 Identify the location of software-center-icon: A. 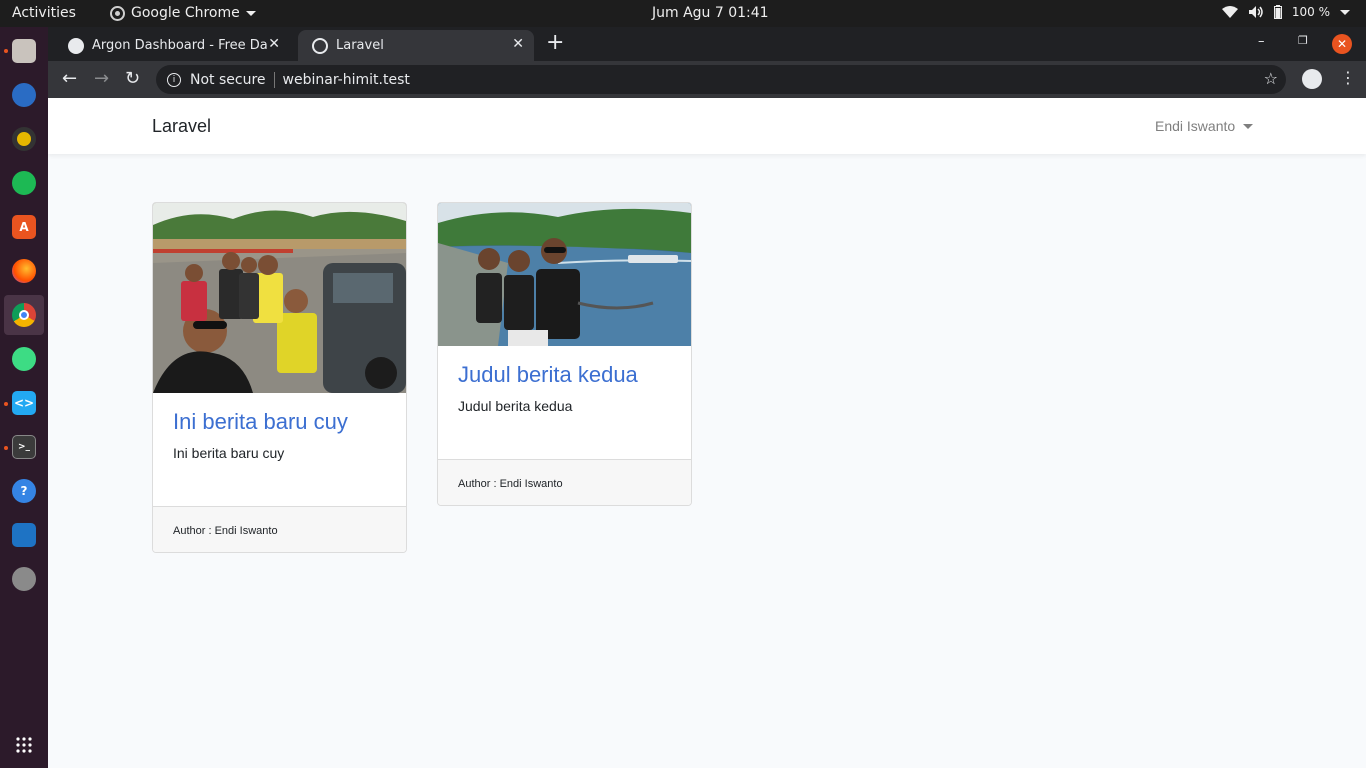
(24, 227).